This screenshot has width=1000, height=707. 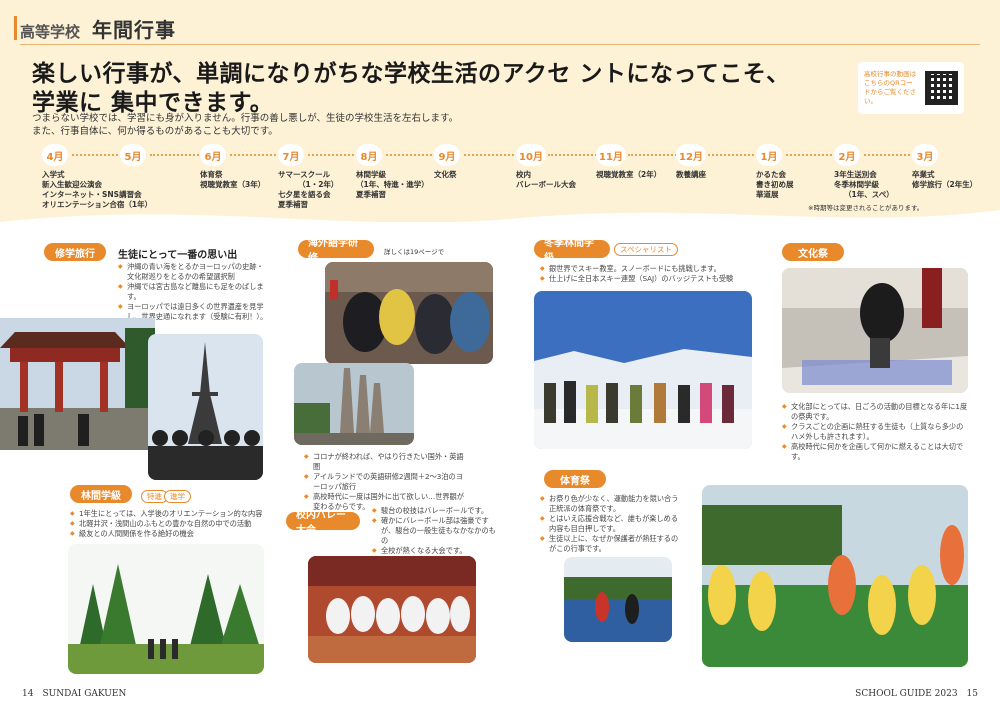 I want to click on month-apr: 4月, so click(x=55, y=155).